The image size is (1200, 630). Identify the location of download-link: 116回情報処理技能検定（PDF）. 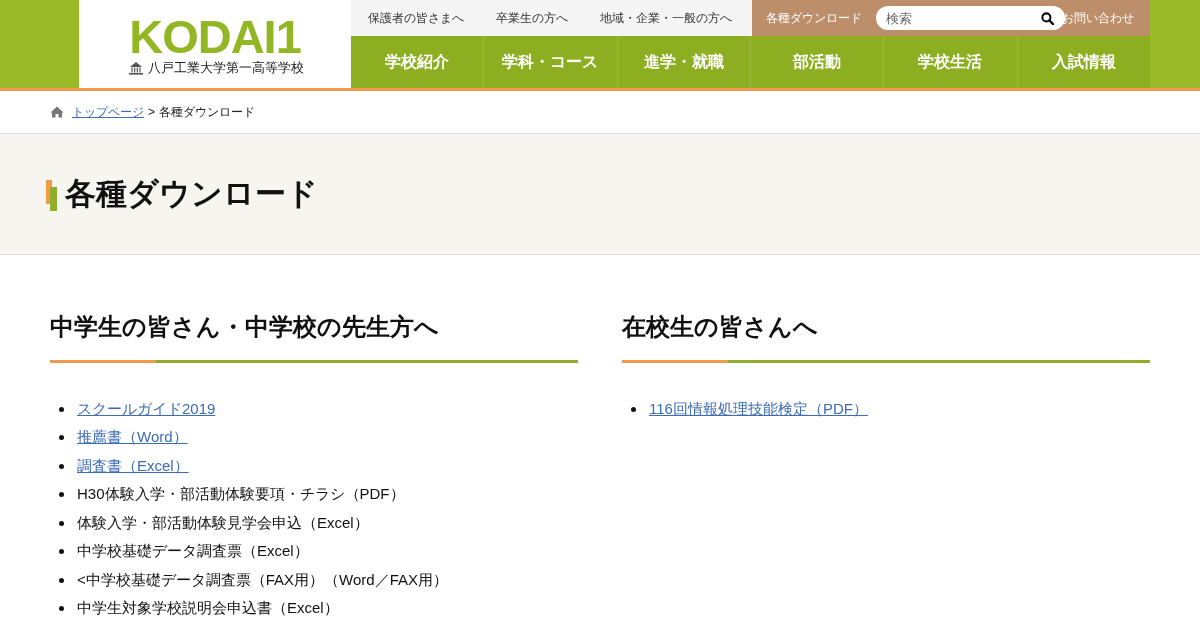
(758, 409).